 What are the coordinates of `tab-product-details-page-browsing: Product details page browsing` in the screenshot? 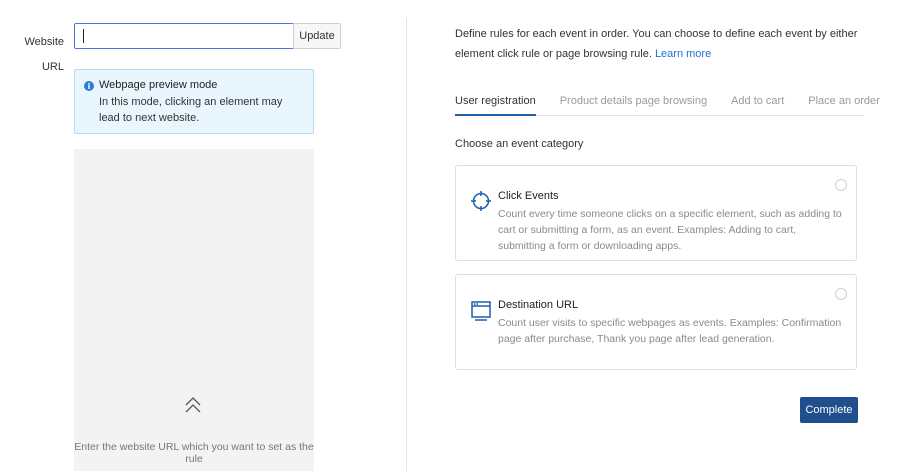 It's located at (633, 104).